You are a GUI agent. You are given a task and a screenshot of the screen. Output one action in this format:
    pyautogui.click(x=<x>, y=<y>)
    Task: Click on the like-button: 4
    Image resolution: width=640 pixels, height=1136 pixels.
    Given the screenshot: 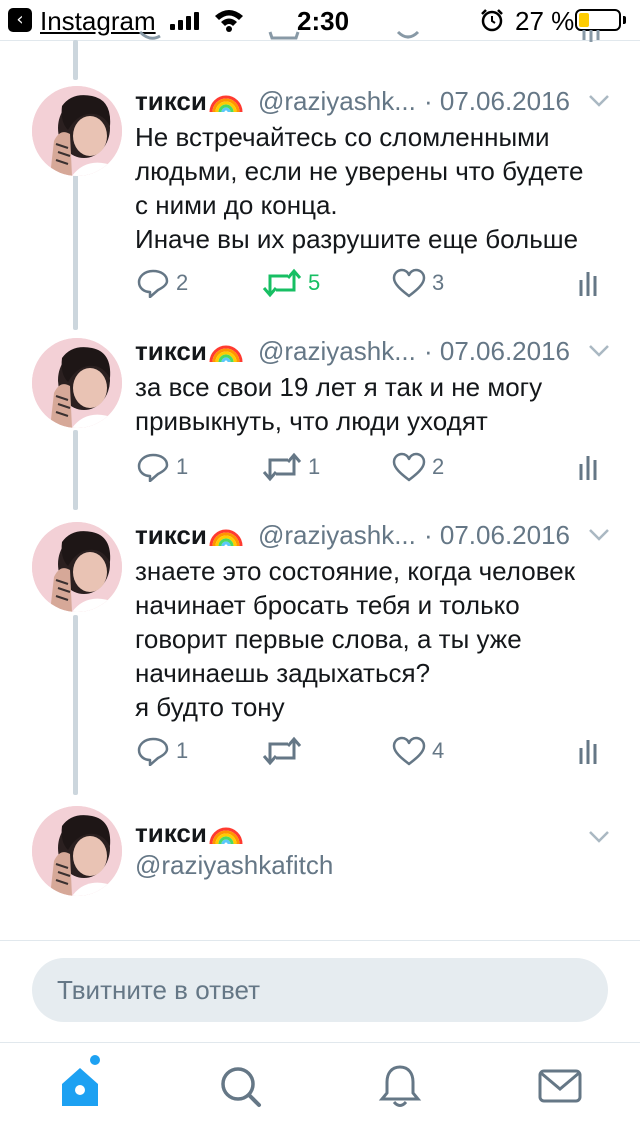 What is the action you would take?
    pyautogui.click(x=418, y=751)
    